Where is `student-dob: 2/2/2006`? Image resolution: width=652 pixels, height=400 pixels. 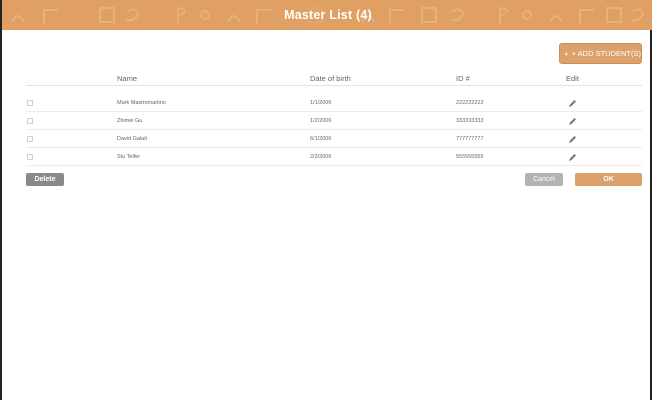 student-dob: 2/2/2006 is located at coordinates (321, 157).